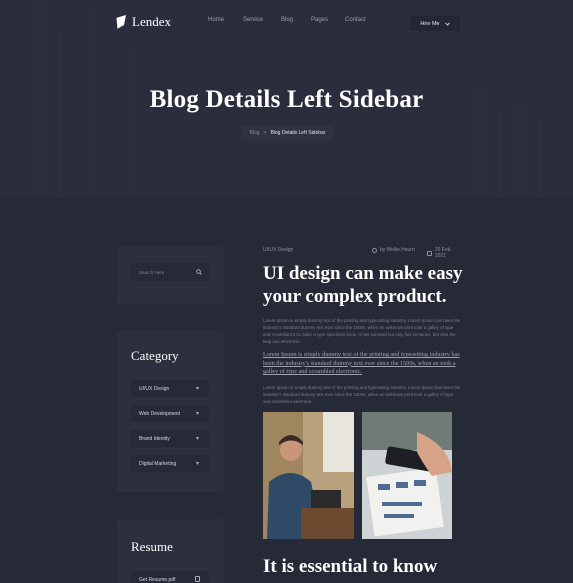  What do you see at coordinates (350, 566) in the screenshot?
I see `post-subheading: It is essential to know` at bounding box center [350, 566].